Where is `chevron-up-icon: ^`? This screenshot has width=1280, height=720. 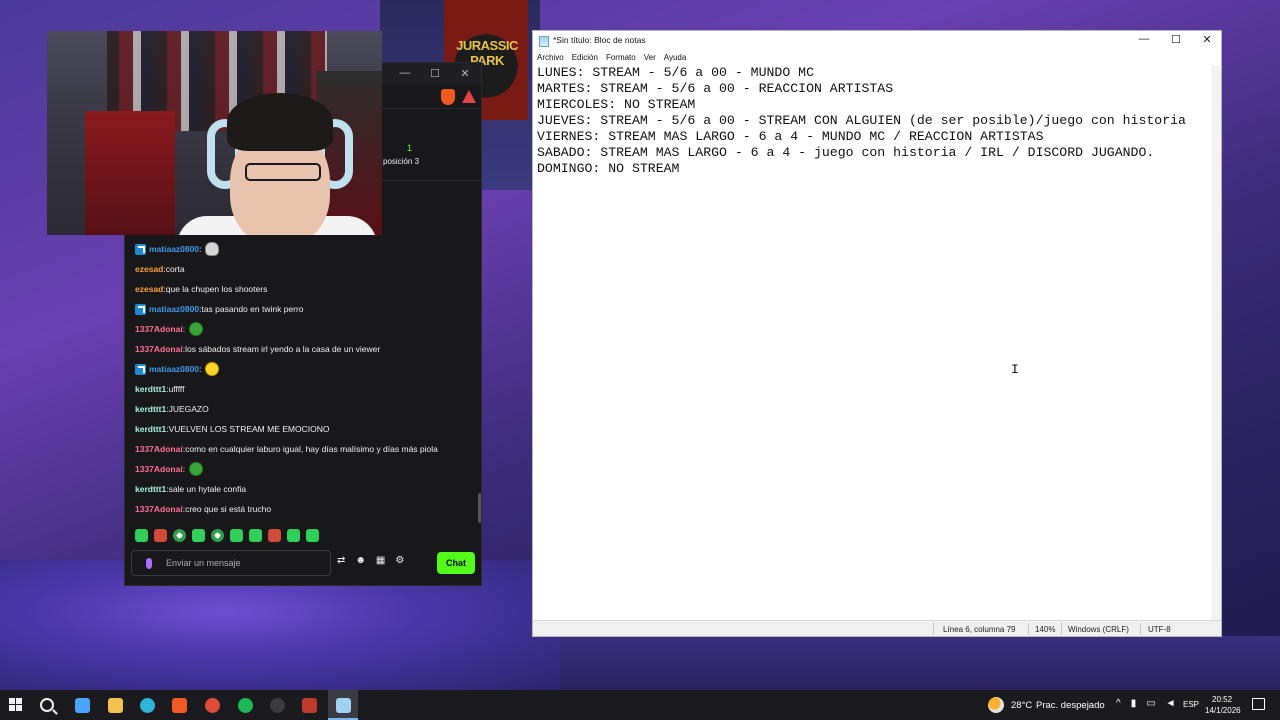 chevron-up-icon: ^ is located at coordinates (1118, 703).